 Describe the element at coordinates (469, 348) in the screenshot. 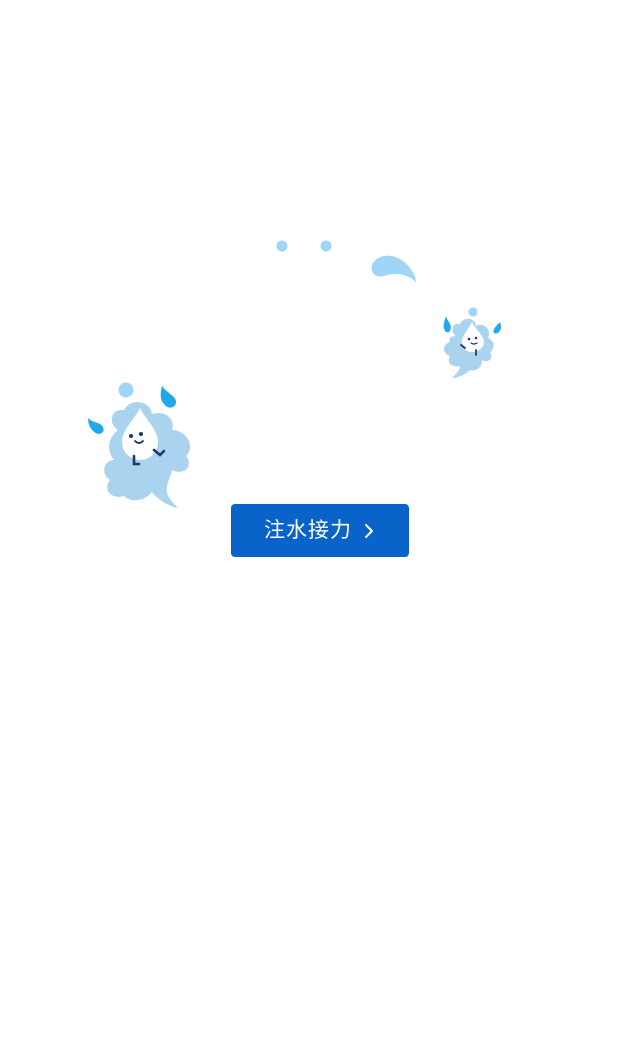

I see `small-water-splash-character-icon` at that location.